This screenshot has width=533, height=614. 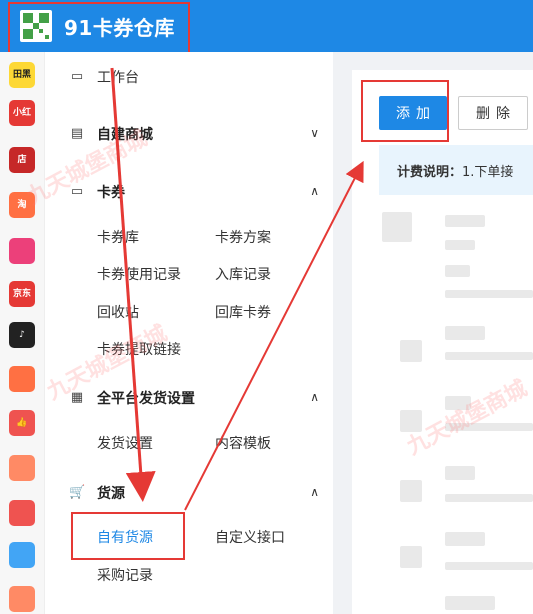 What do you see at coordinates (189, 493) in the screenshot?
I see `menu-section-supply: 🛒 货源 ∧` at bounding box center [189, 493].